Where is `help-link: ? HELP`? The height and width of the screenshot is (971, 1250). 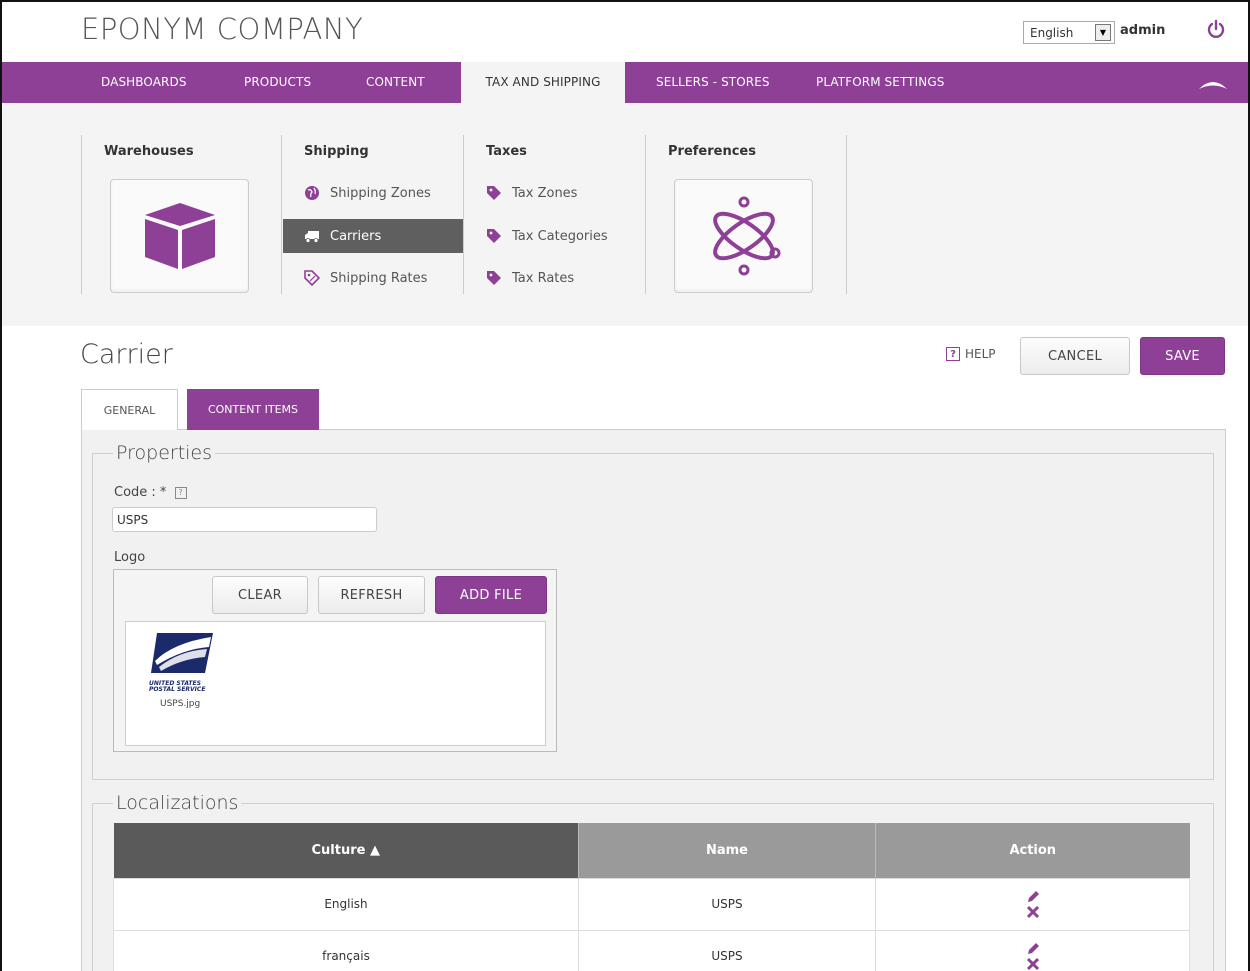 help-link: ? HELP is located at coordinates (971, 354).